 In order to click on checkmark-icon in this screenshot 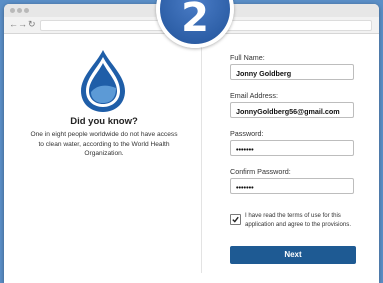, I will do `click(235, 219)`.